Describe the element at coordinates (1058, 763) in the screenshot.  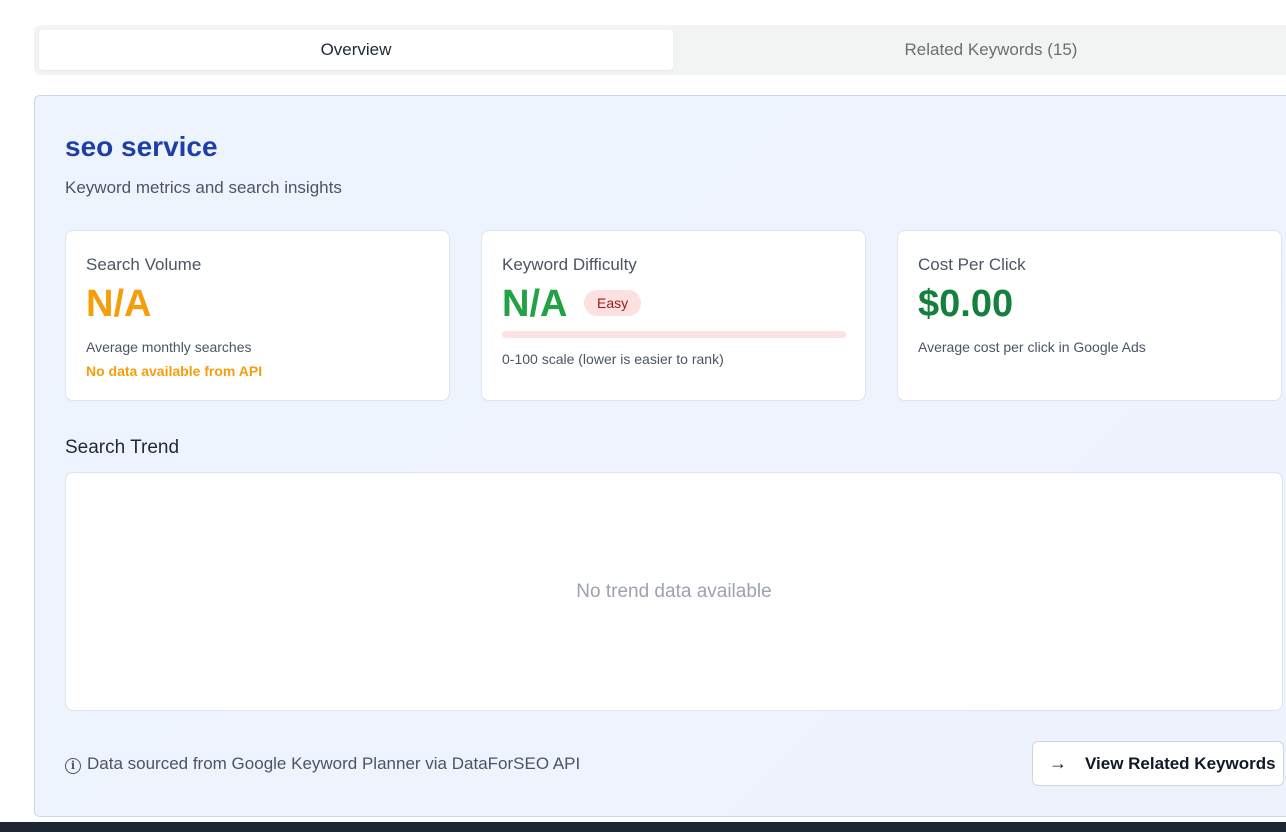
I see `arrow-right-icon: →` at that location.